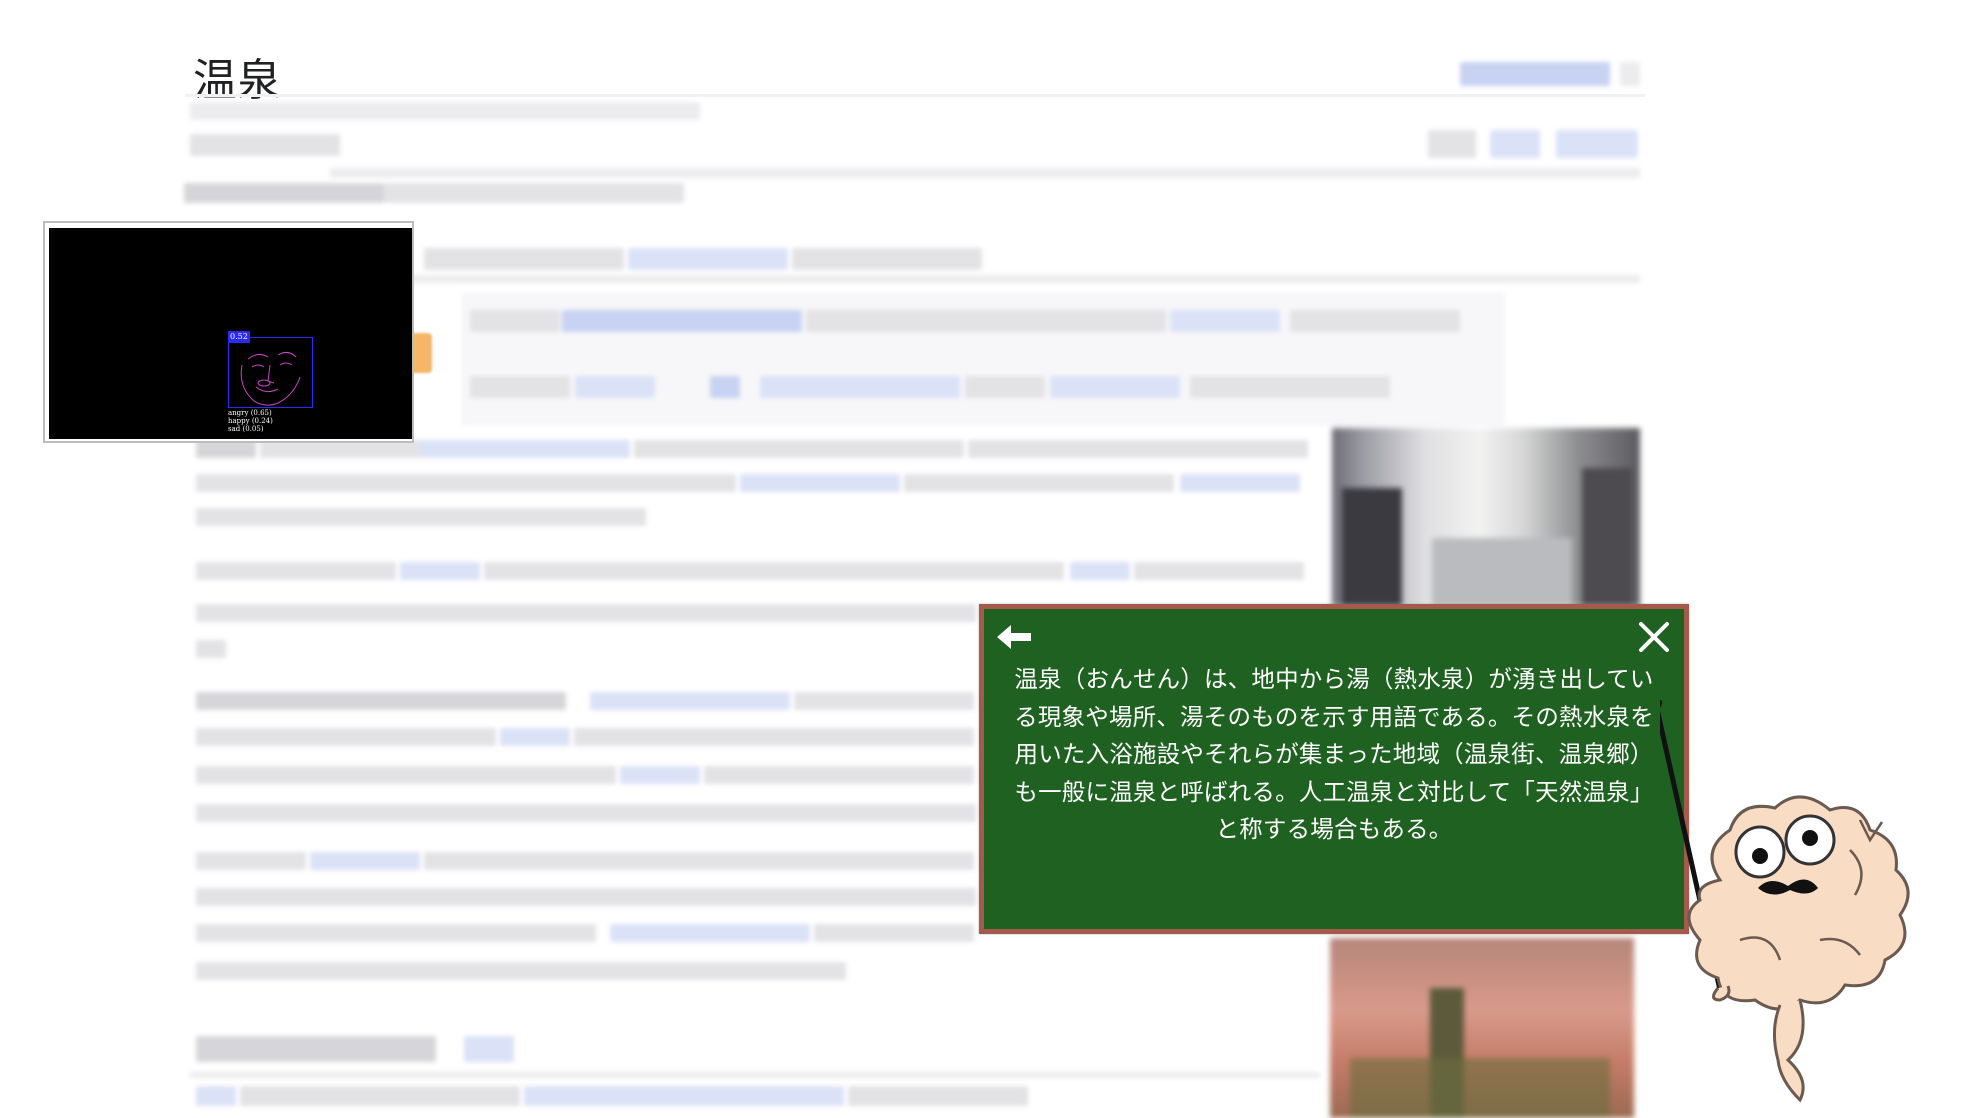 The height and width of the screenshot is (1118, 1988). Describe the element at coordinates (1630, 74) in the screenshot. I see `header-blur` at that location.